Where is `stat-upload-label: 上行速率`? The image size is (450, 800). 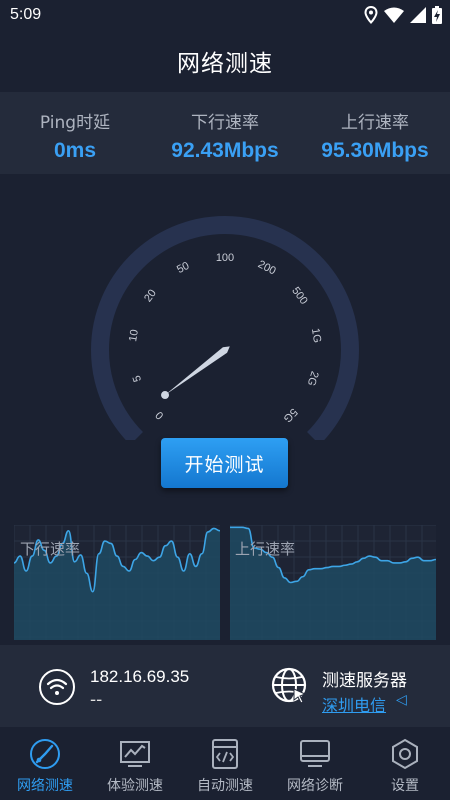 stat-upload-label: 上行速率 is located at coordinates (375, 123).